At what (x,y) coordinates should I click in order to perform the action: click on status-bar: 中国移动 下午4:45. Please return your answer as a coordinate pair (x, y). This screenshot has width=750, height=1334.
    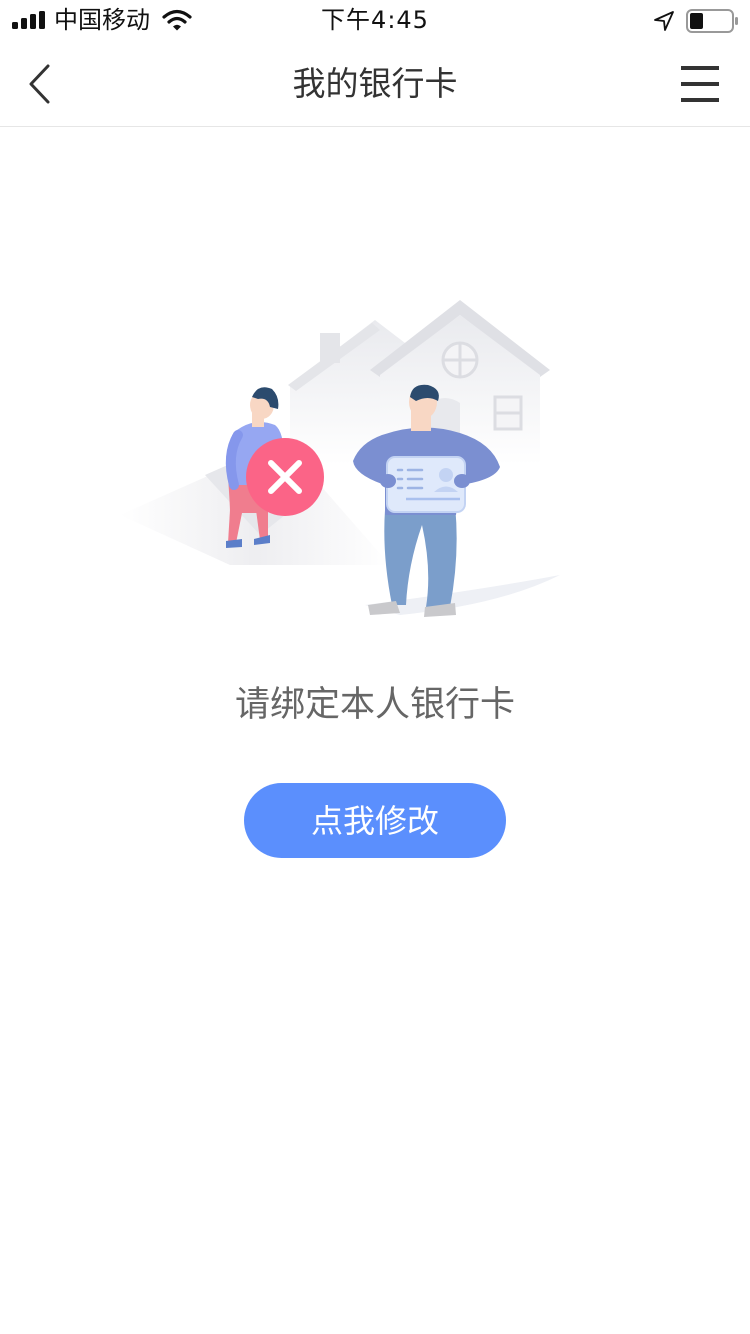
    Looking at the image, I should click on (375, 20).